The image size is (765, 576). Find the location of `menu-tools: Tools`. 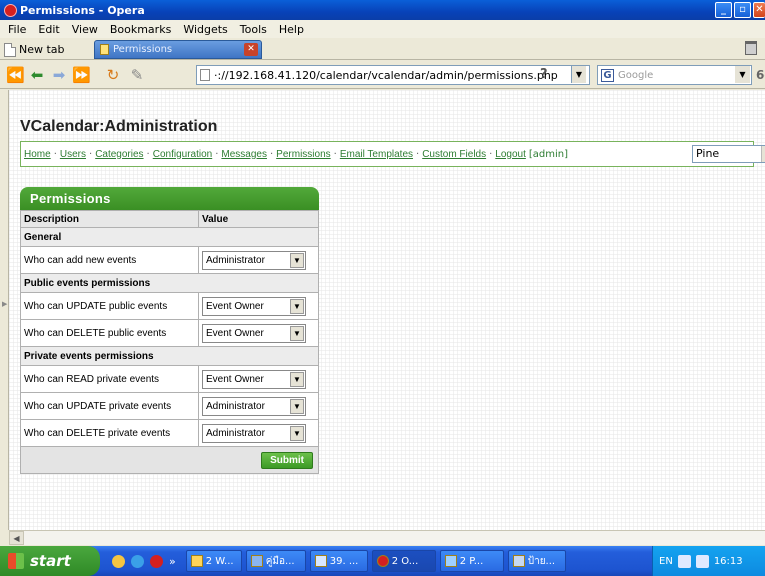

menu-tools: Tools is located at coordinates (253, 29).